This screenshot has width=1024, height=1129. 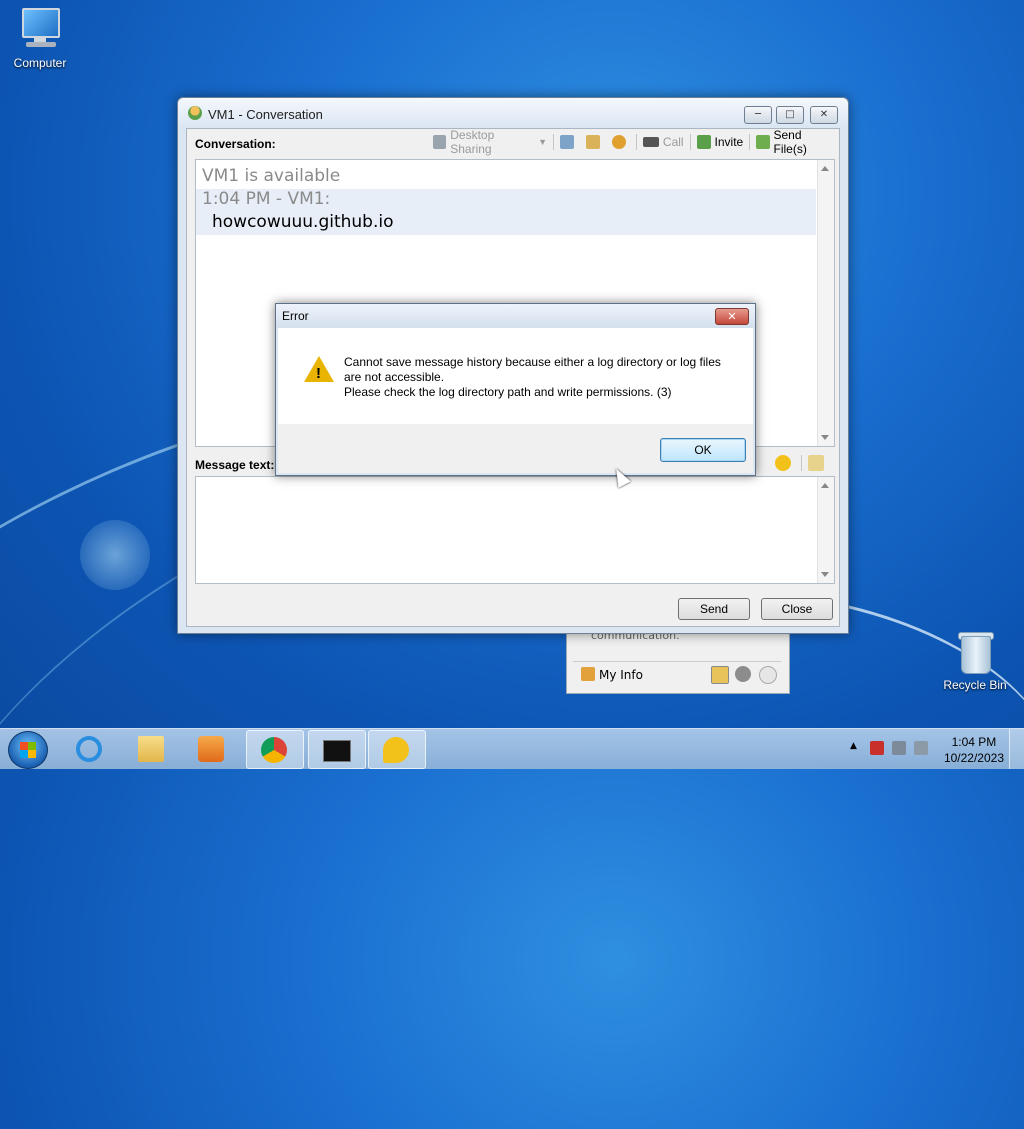 I want to click on dialog-titlebar: Error ✕, so click(x=515, y=316).